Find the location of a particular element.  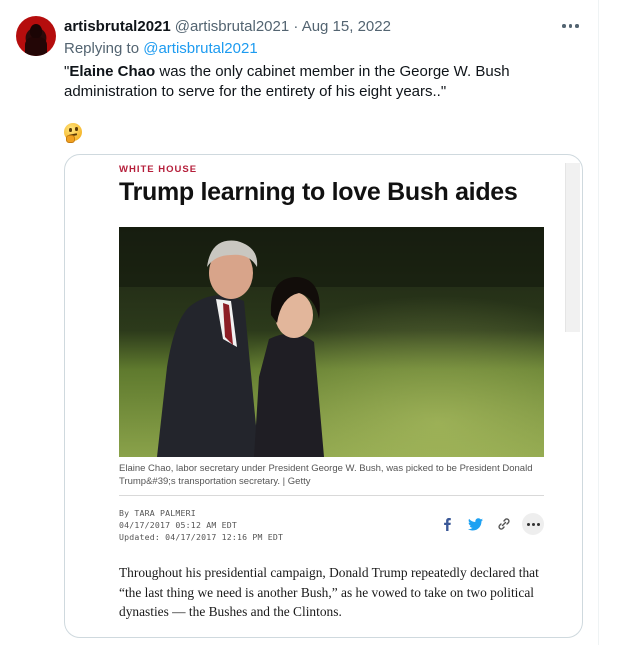

publish-date: 04/17/2017 05:12 AM EDT is located at coordinates (178, 525).